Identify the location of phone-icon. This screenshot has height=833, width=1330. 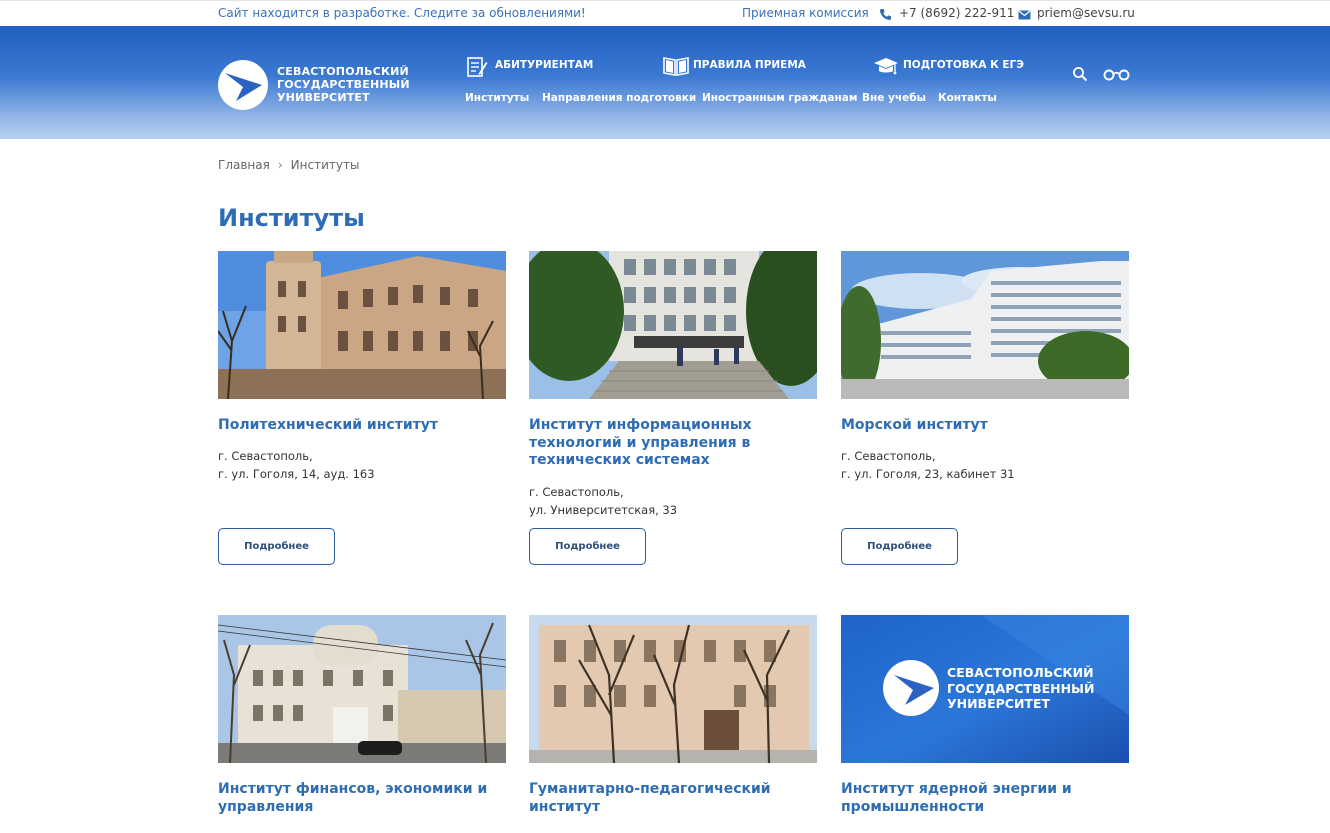
(885, 14).